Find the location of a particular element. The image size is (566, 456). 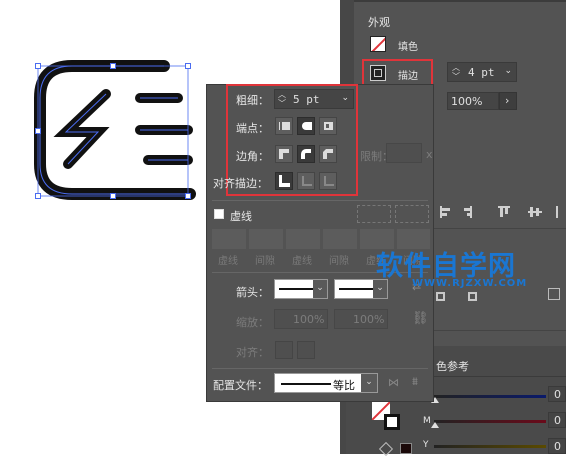

watermark-url: WWW.RJZXW.COM is located at coordinates (470, 283).